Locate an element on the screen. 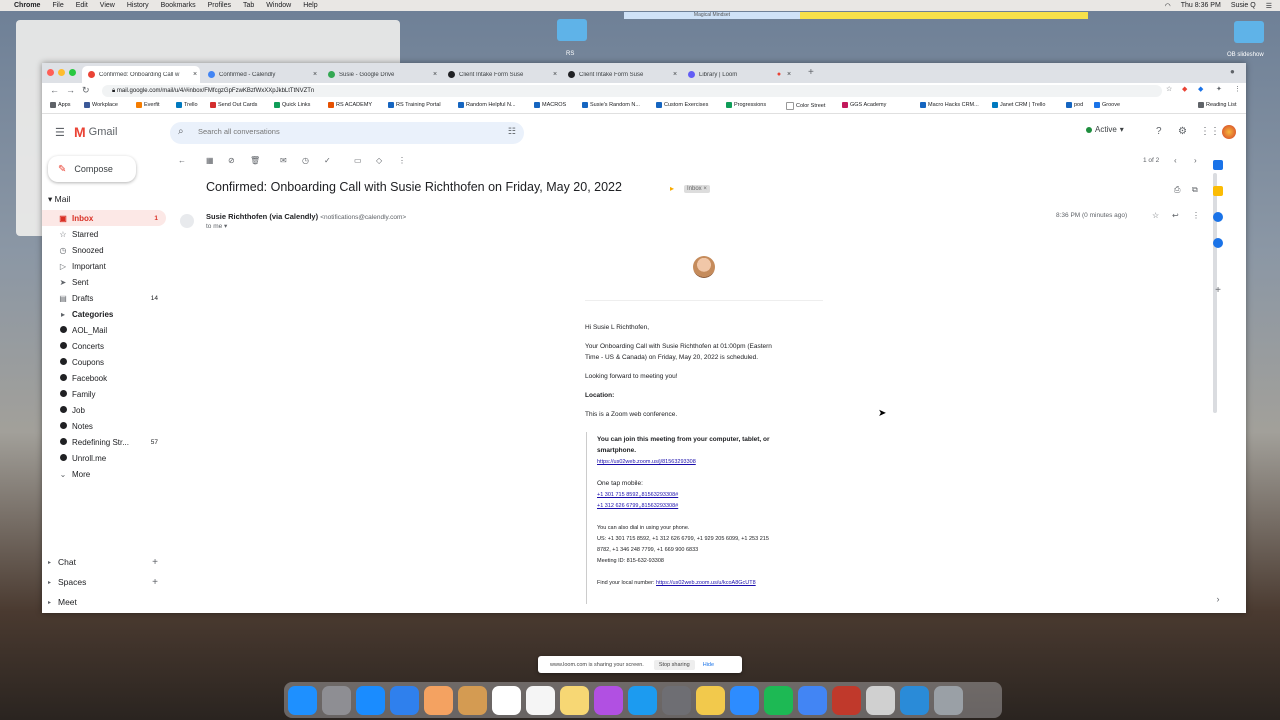 This screenshot has height=720, width=1280. sender-name: Susie Richthofen (via Calendly) is located at coordinates (262, 216).